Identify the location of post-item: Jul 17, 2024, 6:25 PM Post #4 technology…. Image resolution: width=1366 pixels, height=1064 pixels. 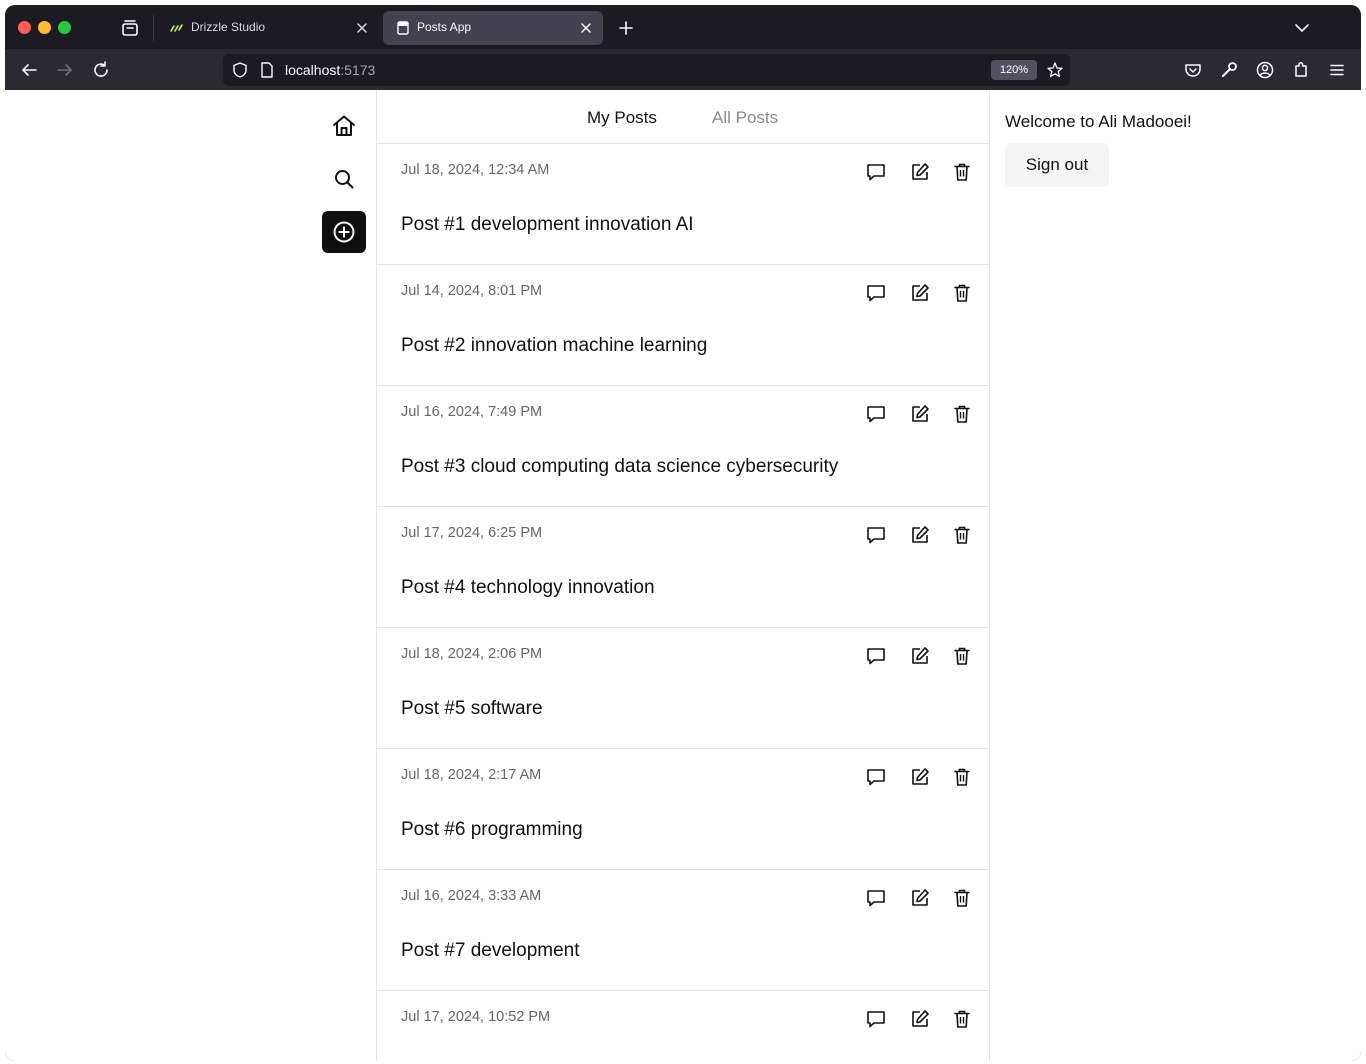
(683, 567).